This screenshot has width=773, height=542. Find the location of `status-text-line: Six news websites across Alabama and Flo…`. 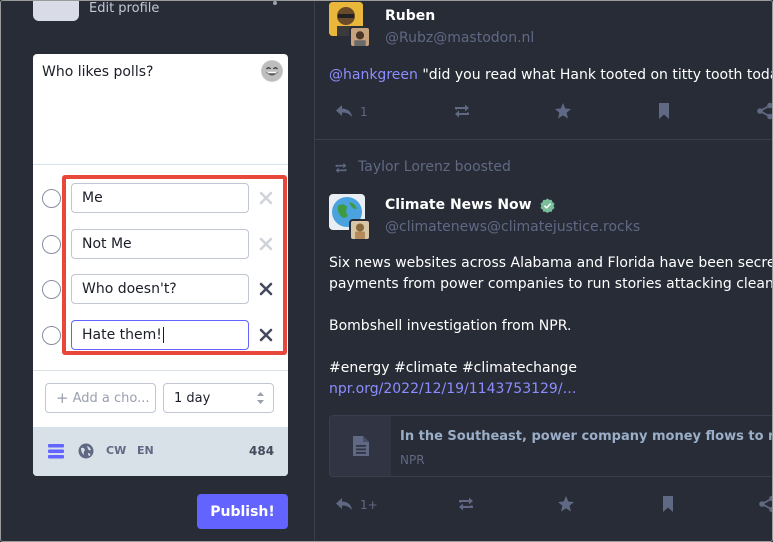

status-text-line: Six news websites across Alabama and Flo… is located at coordinates (551, 263).